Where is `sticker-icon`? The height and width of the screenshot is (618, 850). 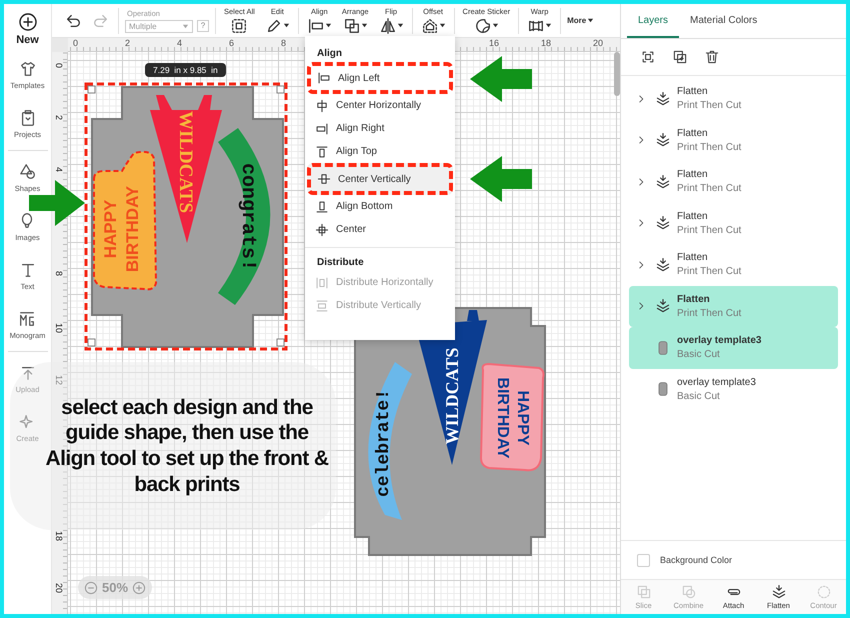 sticker-icon is located at coordinates (483, 25).